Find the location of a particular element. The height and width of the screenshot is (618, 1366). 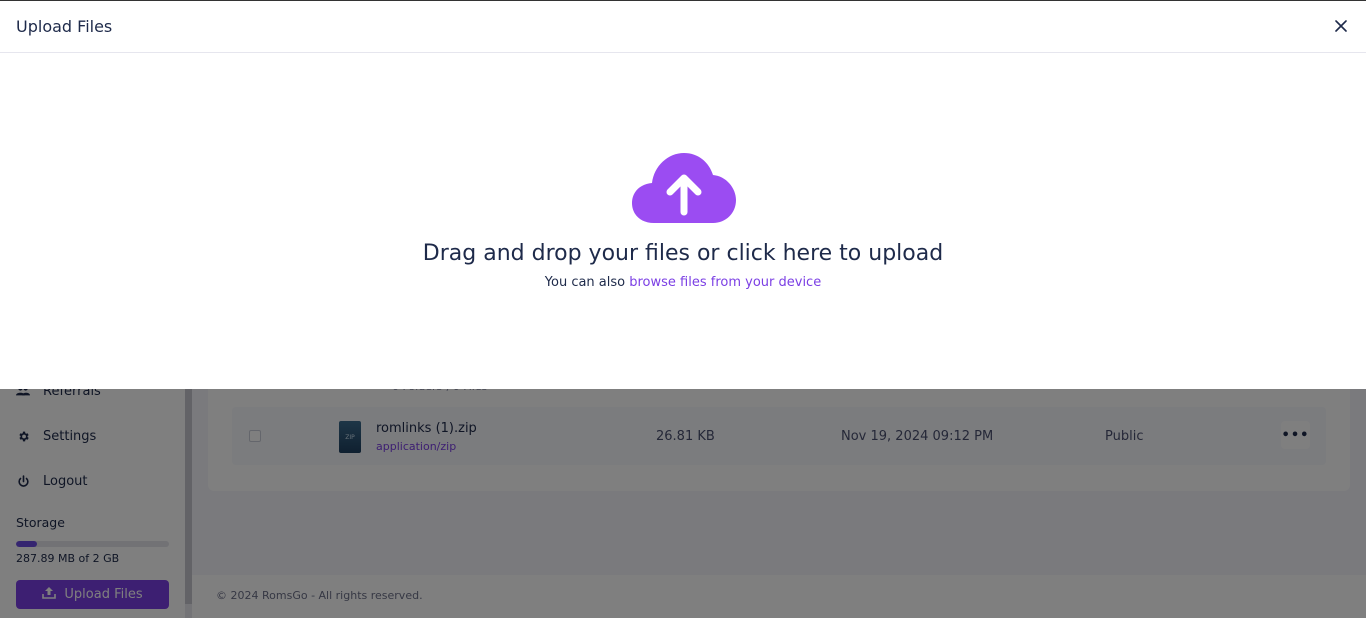

drop-zone-prefix: You can also is located at coordinates (587, 282).